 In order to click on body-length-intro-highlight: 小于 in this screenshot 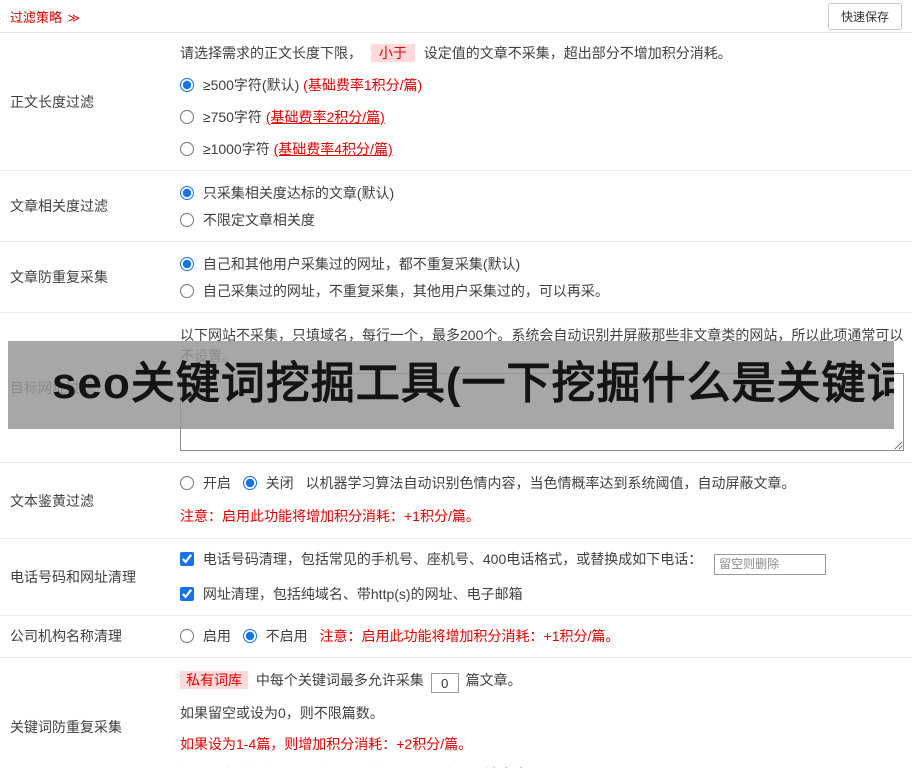, I will do `click(392, 53)`.